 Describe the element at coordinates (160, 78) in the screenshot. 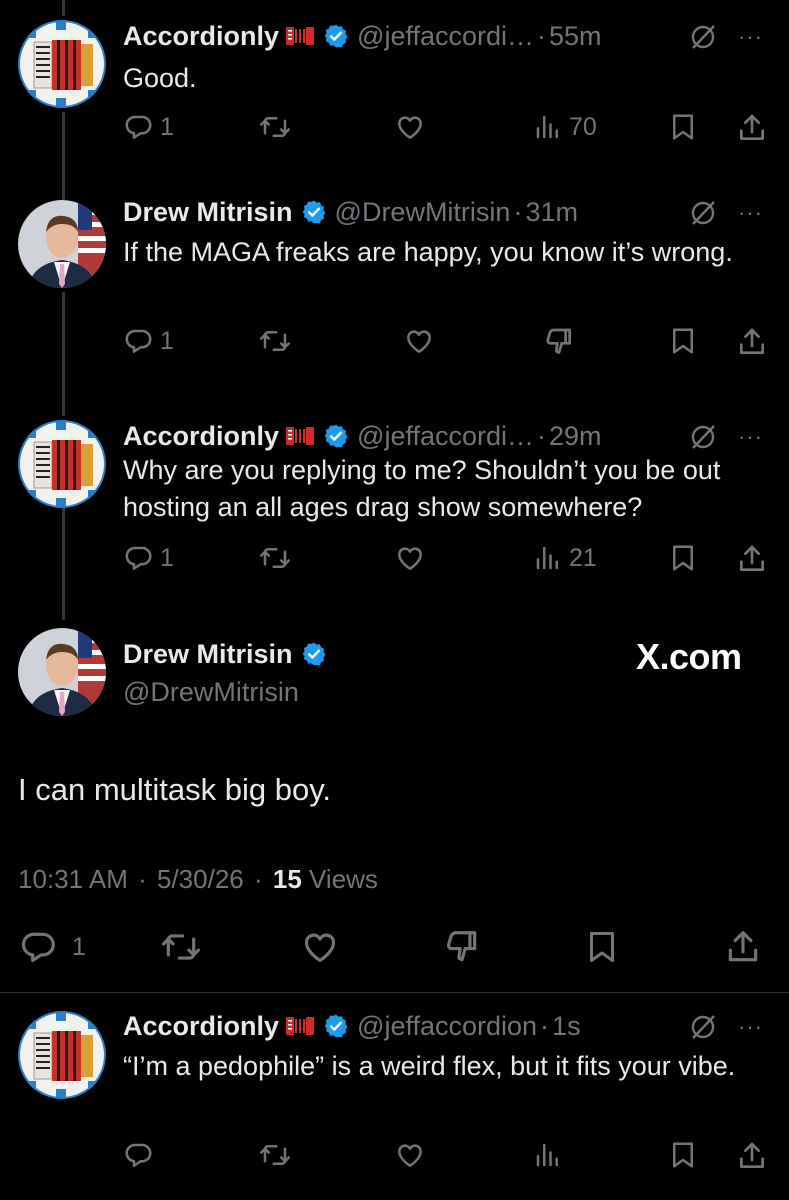

I see `tweet-text: Good.` at that location.